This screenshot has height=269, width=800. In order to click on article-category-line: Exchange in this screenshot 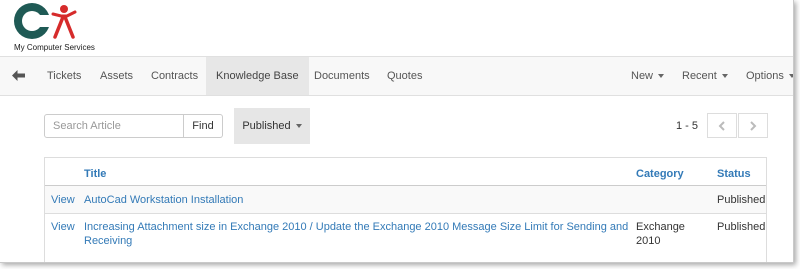, I will do `click(660, 227)`.